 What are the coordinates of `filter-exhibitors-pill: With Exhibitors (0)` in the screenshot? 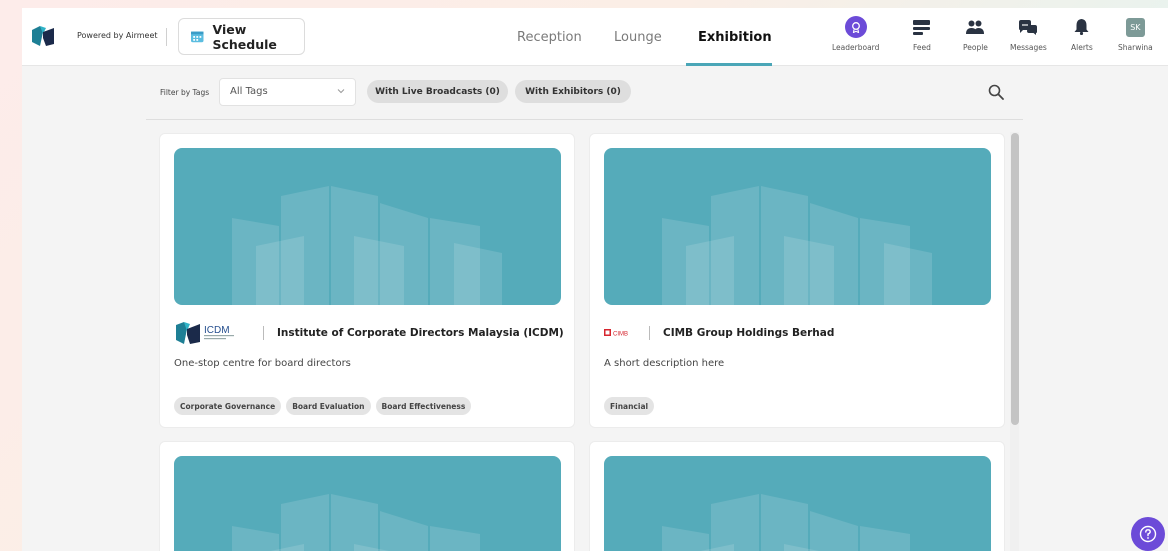 It's located at (573, 91).